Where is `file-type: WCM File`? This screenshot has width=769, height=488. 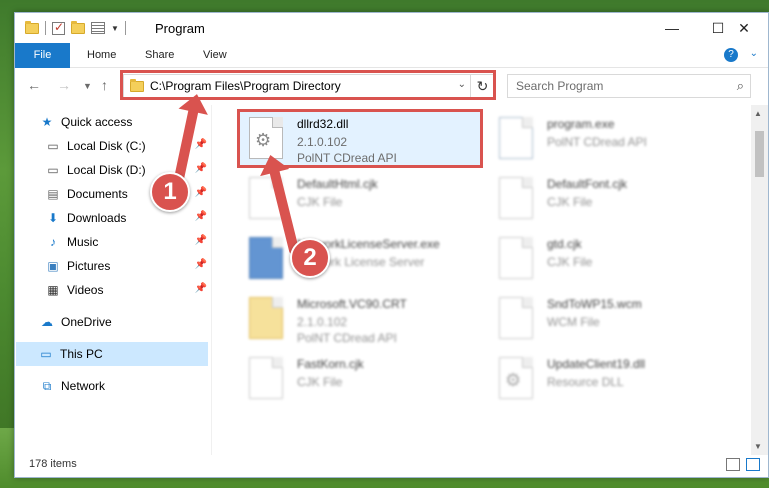 file-type: WCM File is located at coordinates (573, 322).